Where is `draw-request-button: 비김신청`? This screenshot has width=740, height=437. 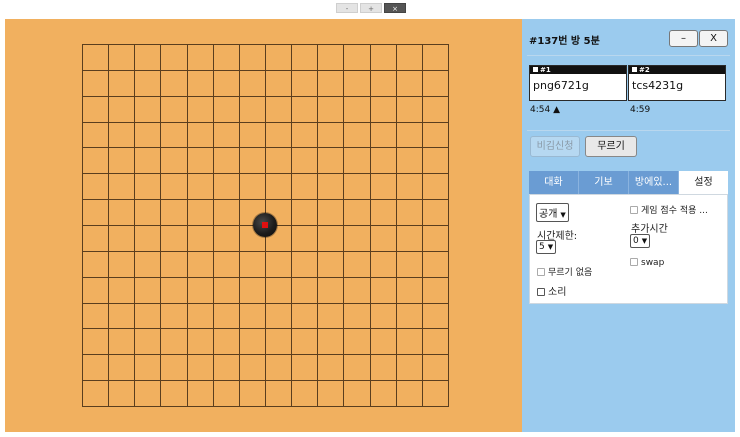 draw-request-button: 비김신청 is located at coordinates (555, 146).